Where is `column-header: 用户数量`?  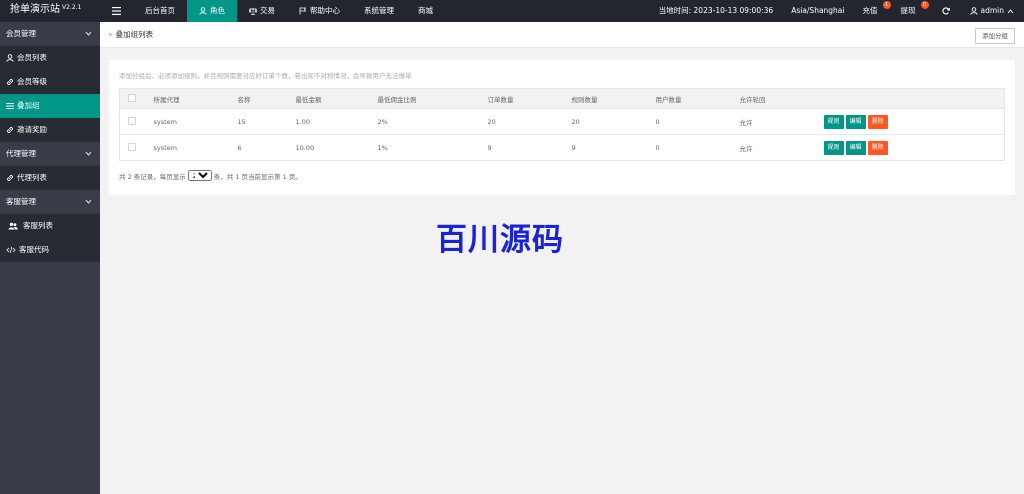 column-header: 用户数量 is located at coordinates (689, 98).